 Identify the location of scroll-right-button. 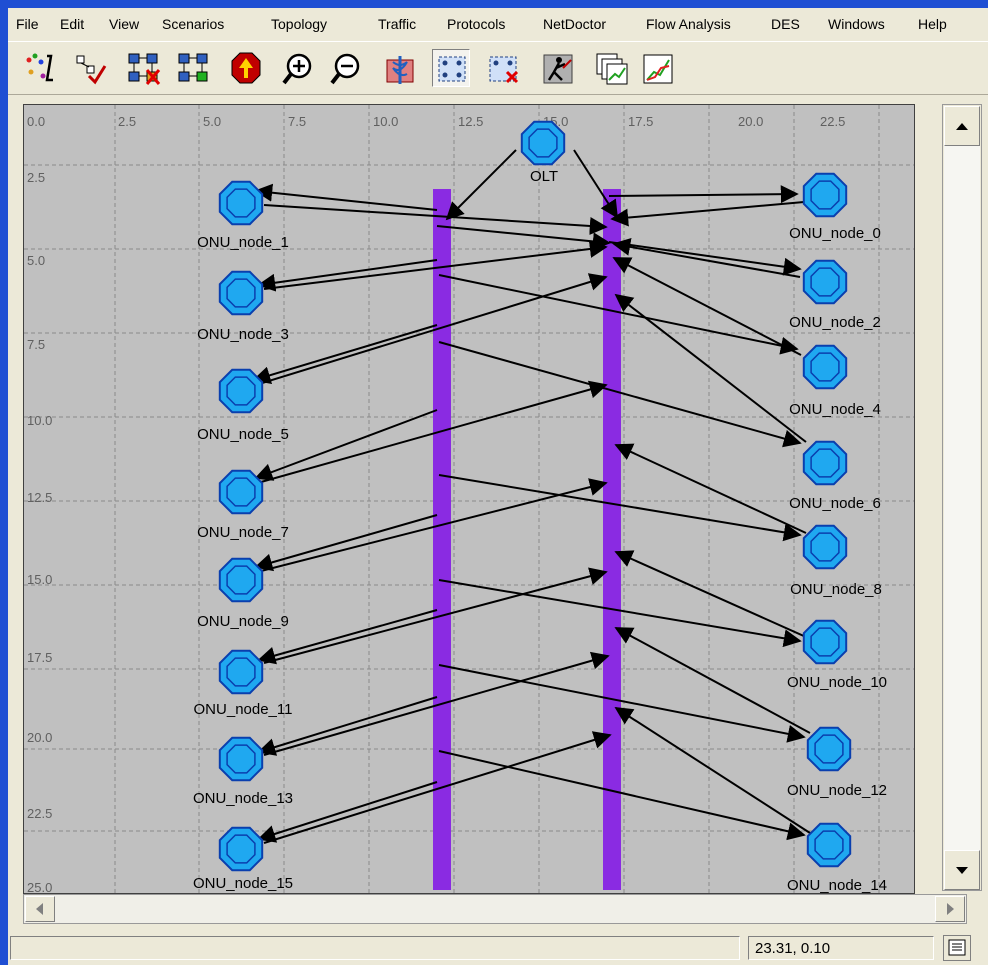
(950, 909).